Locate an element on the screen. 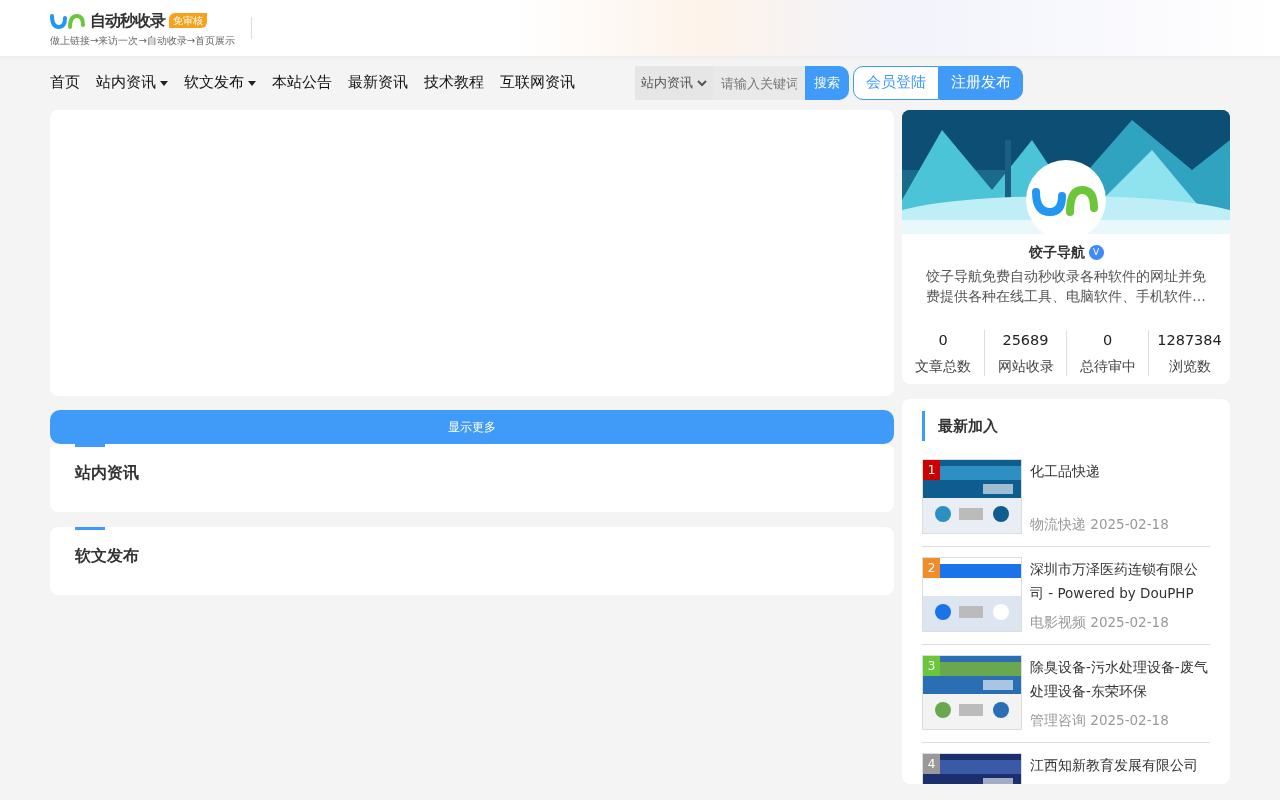  logo-icon is located at coordinates (68, 20).